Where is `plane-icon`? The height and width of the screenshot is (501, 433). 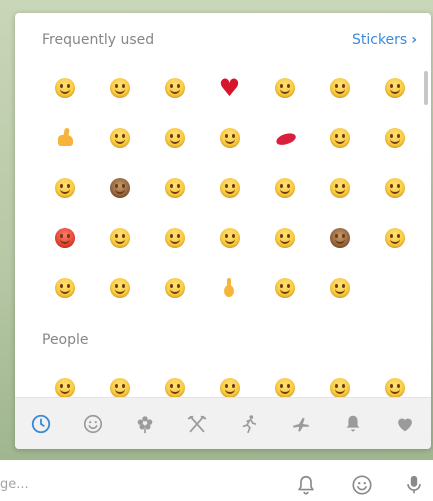 plane-icon is located at coordinates (301, 424).